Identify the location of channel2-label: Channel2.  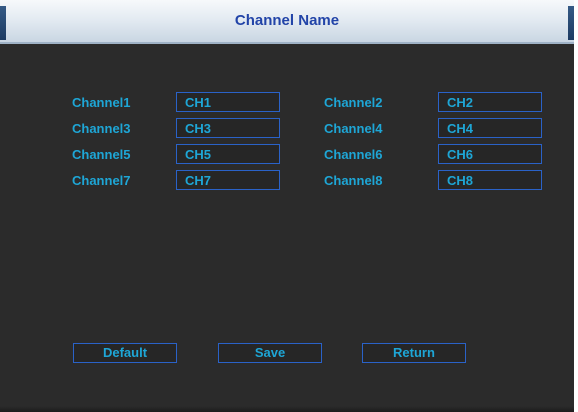
(353, 102).